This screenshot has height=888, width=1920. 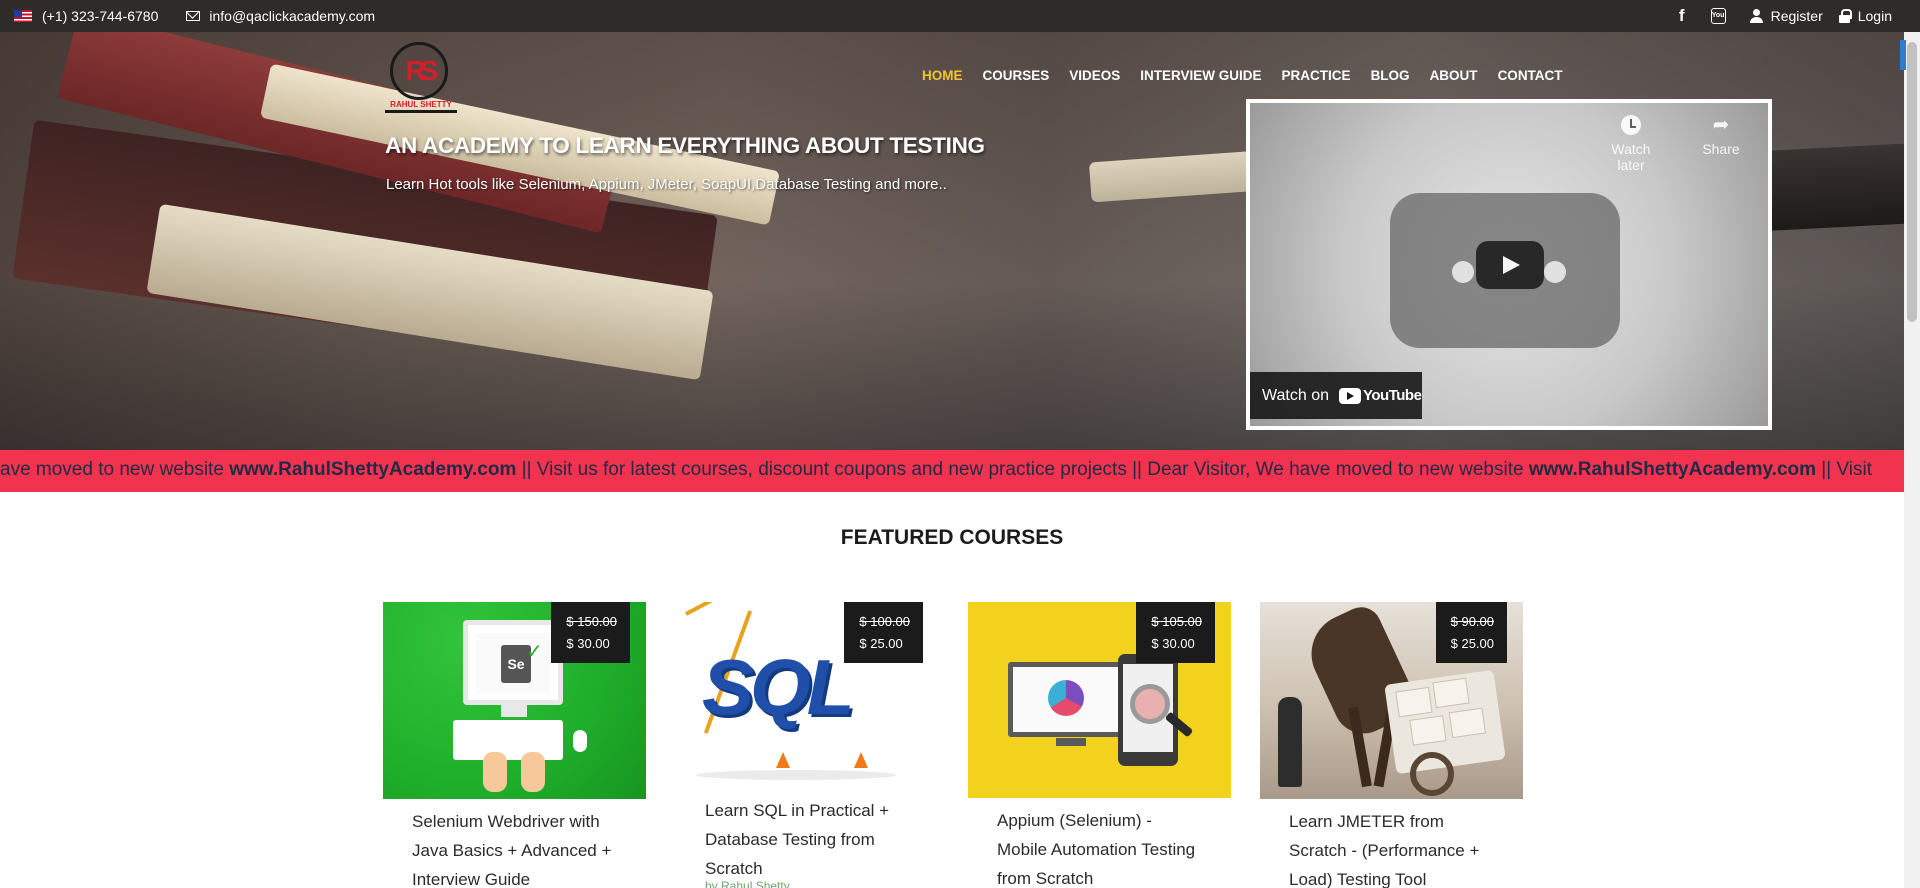 What do you see at coordinates (1875, 16) in the screenshot?
I see `login-link: Login` at bounding box center [1875, 16].